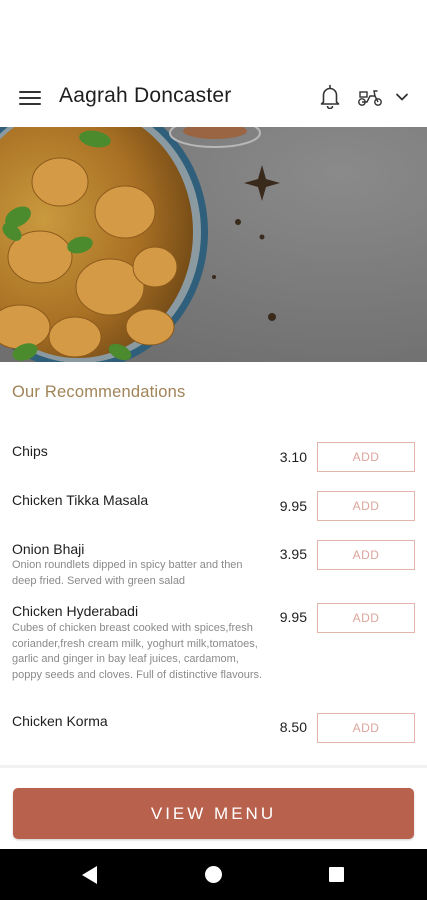 Image resolution: width=427 pixels, height=900 pixels. I want to click on item-name: Chicken Tikka Masala, so click(80, 500).